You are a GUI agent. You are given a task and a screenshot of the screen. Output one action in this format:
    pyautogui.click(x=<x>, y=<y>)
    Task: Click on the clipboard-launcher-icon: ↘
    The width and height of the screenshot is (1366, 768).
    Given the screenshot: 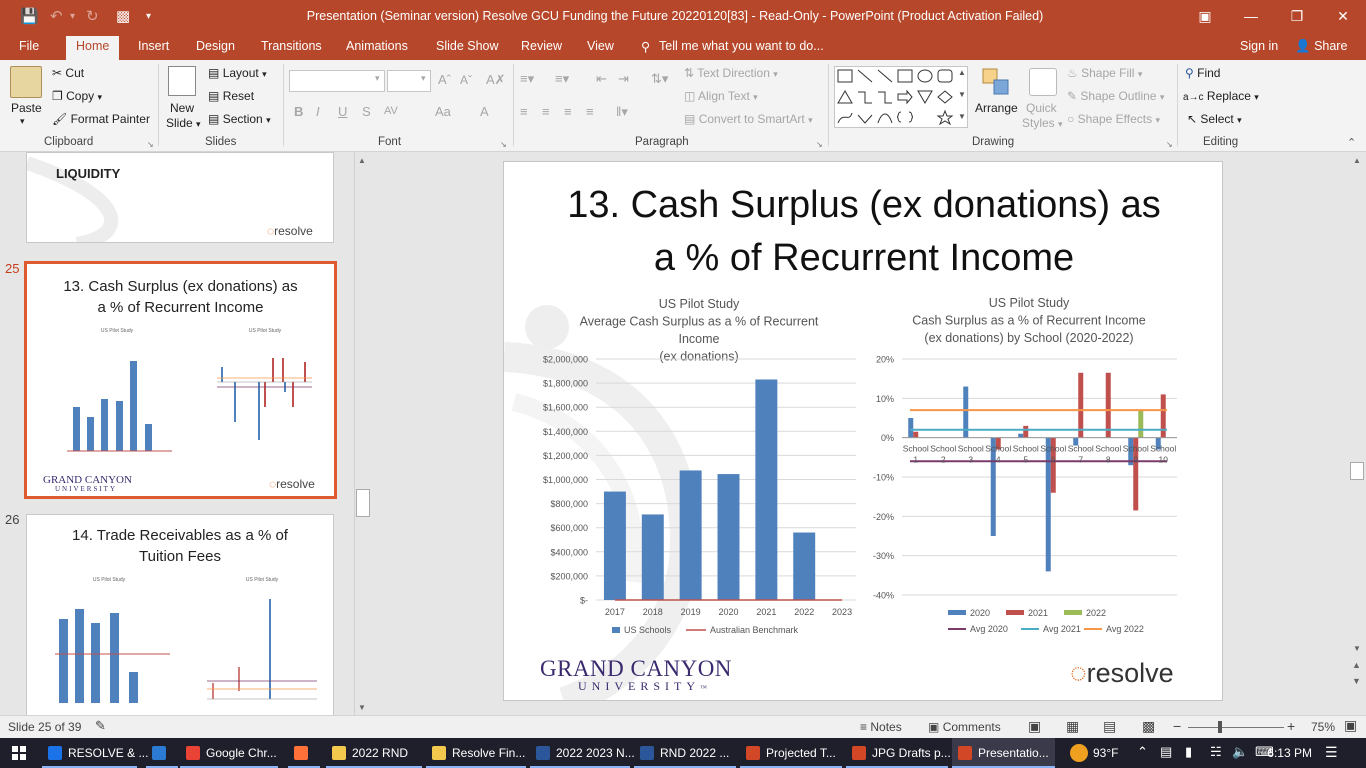 What is the action you would take?
    pyautogui.click(x=150, y=144)
    